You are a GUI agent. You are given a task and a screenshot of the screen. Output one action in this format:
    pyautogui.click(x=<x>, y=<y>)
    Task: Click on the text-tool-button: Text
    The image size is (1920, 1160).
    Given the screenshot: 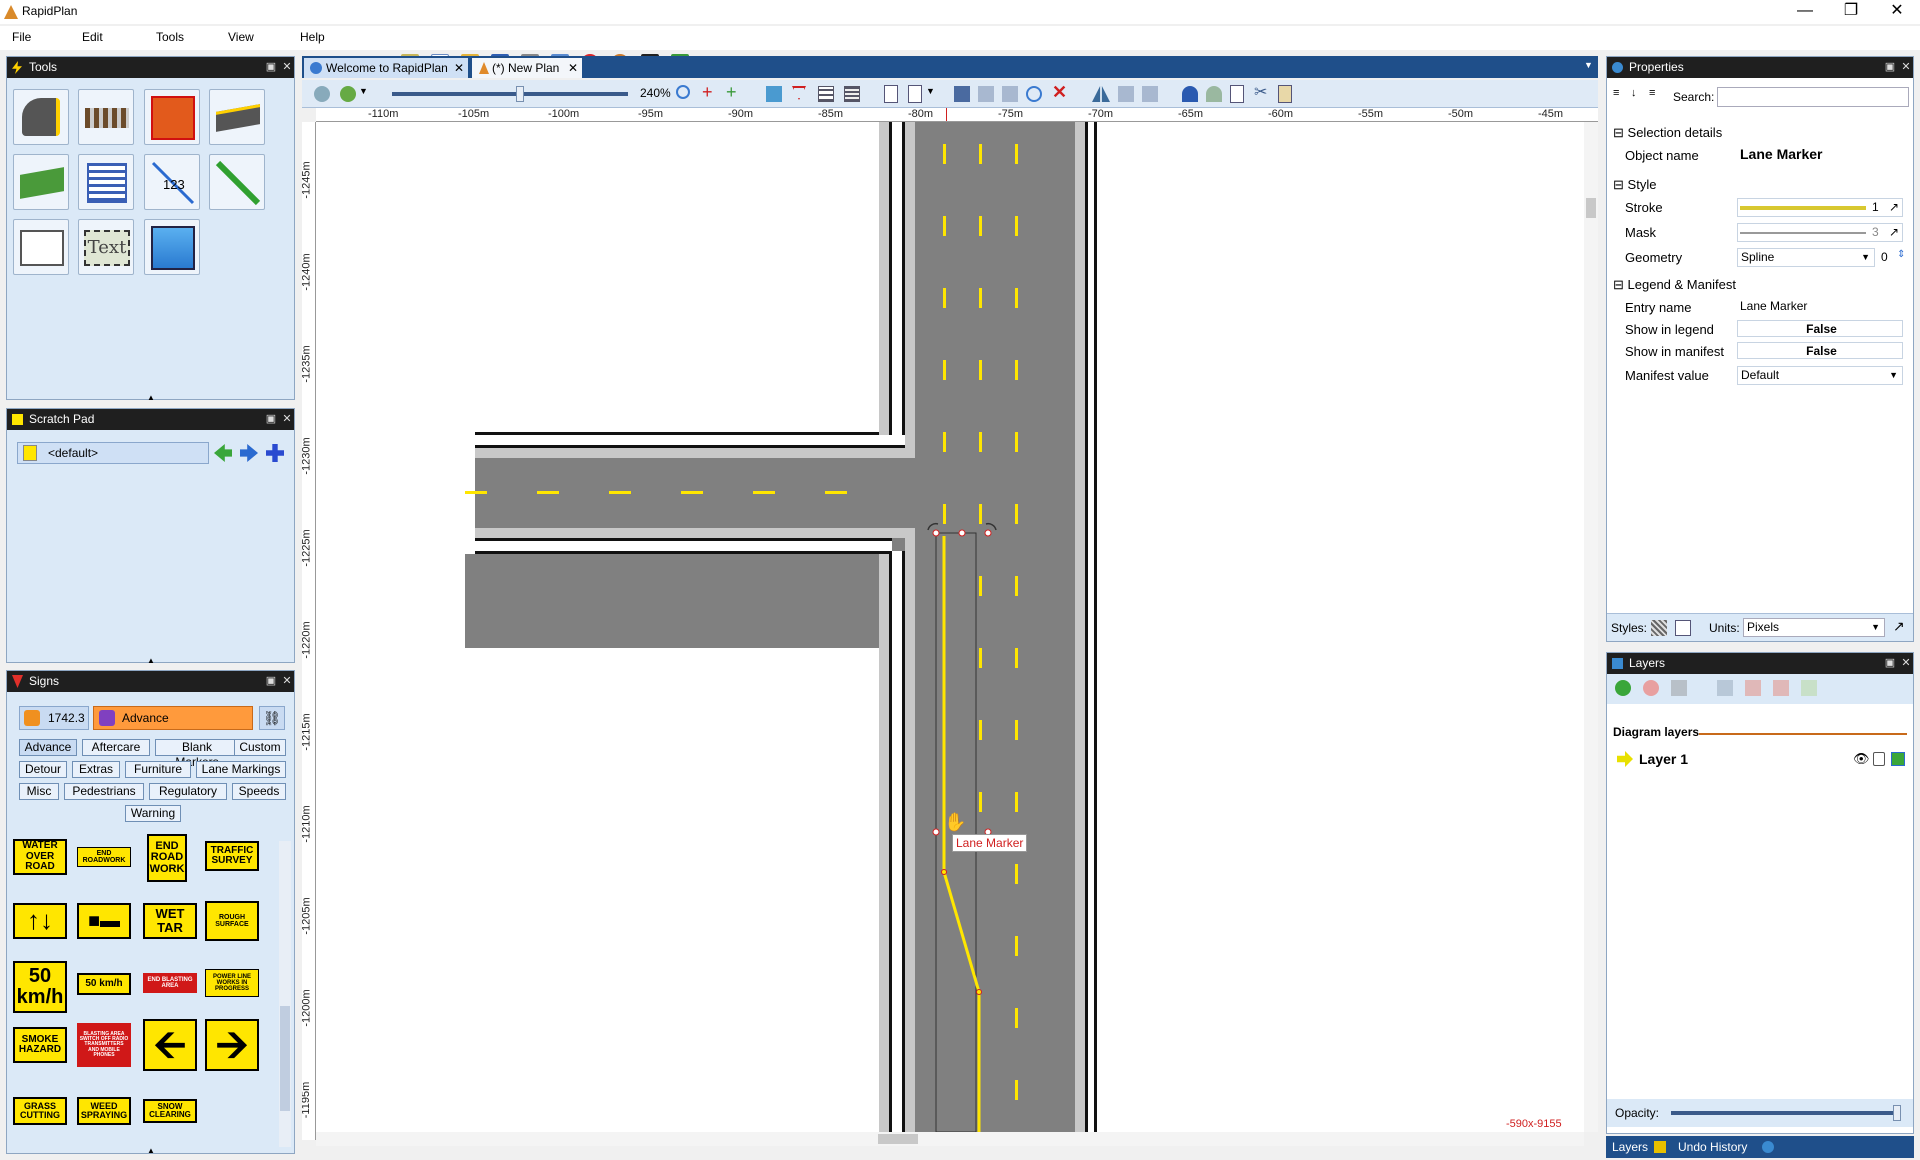 What is the action you would take?
    pyautogui.click(x=106, y=247)
    